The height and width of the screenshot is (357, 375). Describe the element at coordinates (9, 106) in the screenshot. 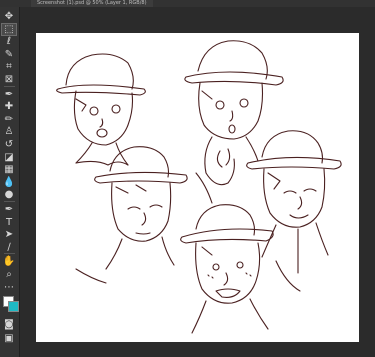

I see `healing-brush-tool-icon: ✚` at that location.